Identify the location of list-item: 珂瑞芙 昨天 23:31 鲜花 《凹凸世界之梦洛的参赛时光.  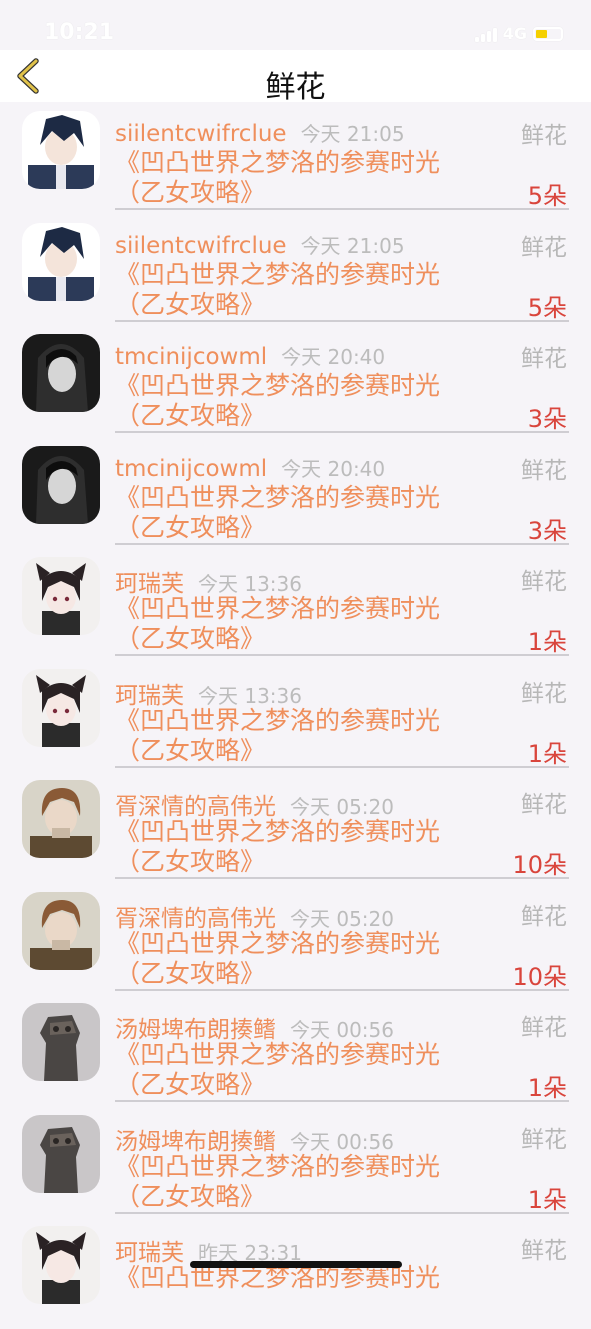
(295, 1273).